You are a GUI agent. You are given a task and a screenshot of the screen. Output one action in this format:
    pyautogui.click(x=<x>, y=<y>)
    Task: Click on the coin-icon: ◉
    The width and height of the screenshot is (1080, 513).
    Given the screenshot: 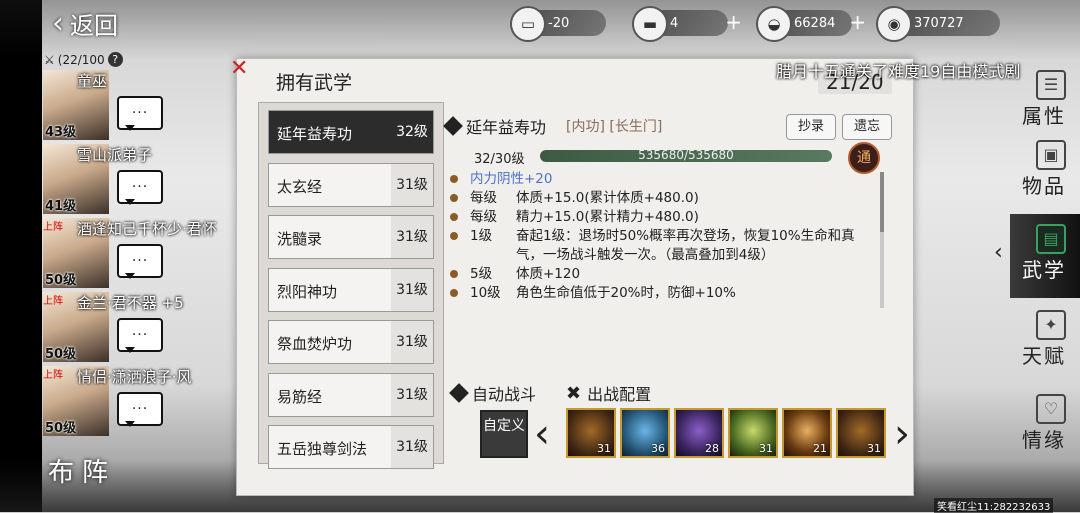 What is the action you would take?
    pyautogui.click(x=894, y=24)
    